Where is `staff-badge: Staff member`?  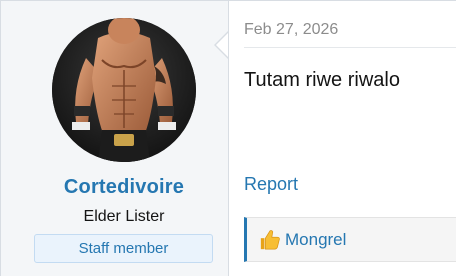 staff-badge: Staff member is located at coordinates (123, 248).